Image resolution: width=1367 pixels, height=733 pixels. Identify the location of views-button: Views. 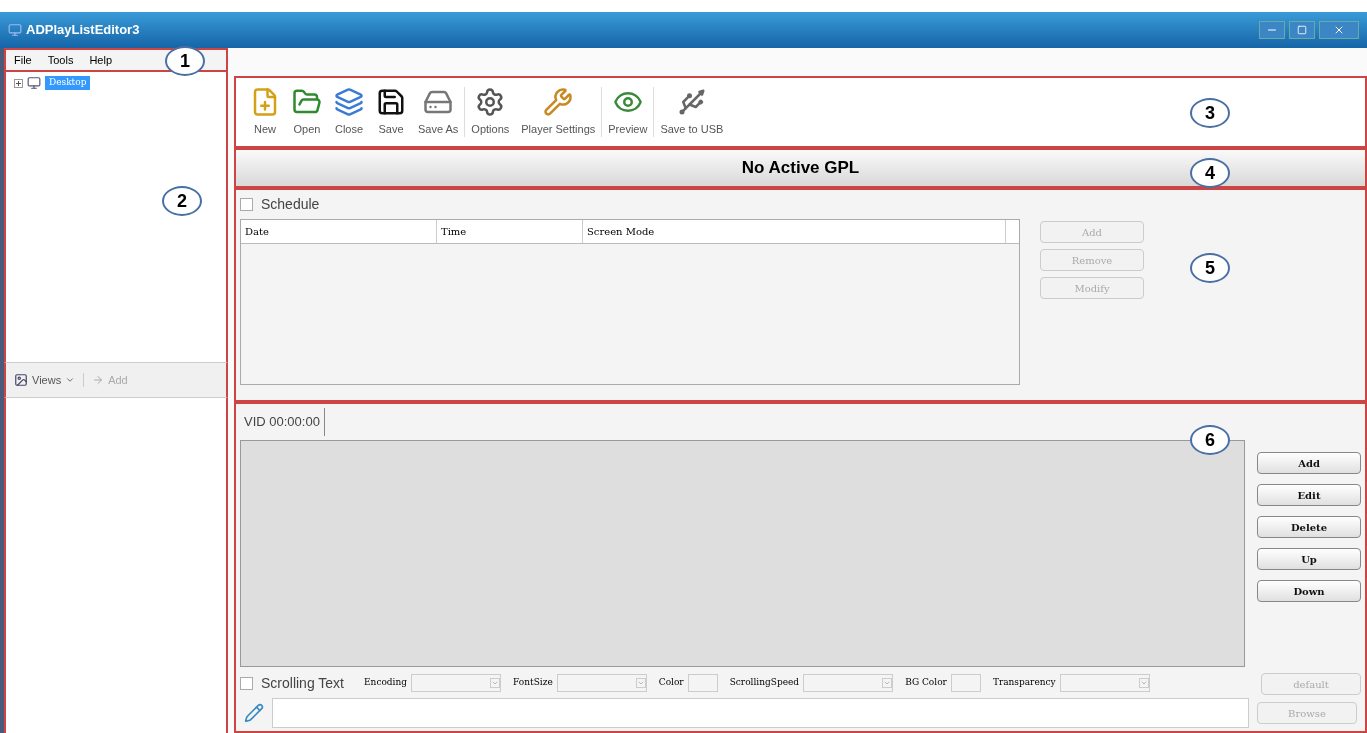
(45, 380).